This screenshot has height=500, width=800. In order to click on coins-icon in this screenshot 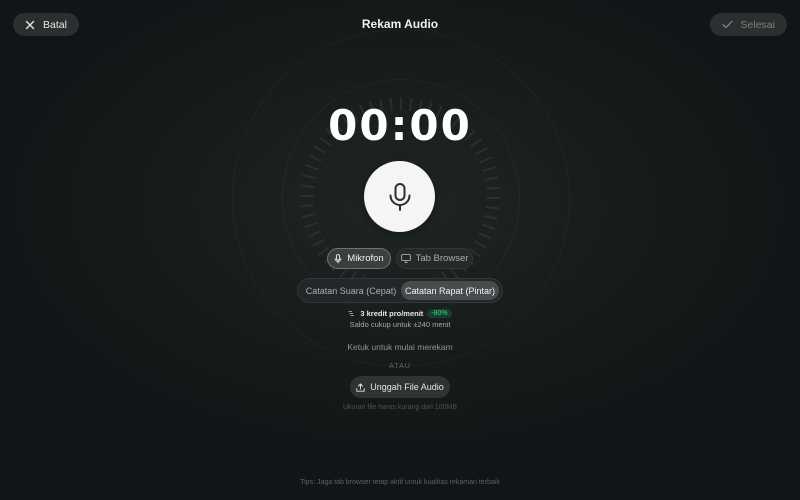, I will do `click(352, 313)`.